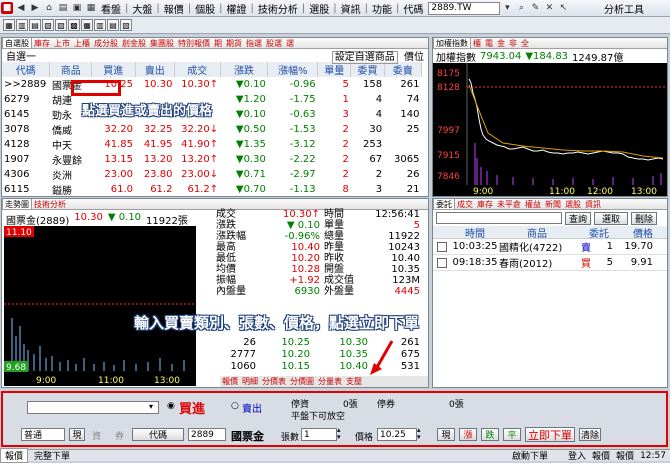  I want to click on layout-10-icon: ▧, so click(126, 25).